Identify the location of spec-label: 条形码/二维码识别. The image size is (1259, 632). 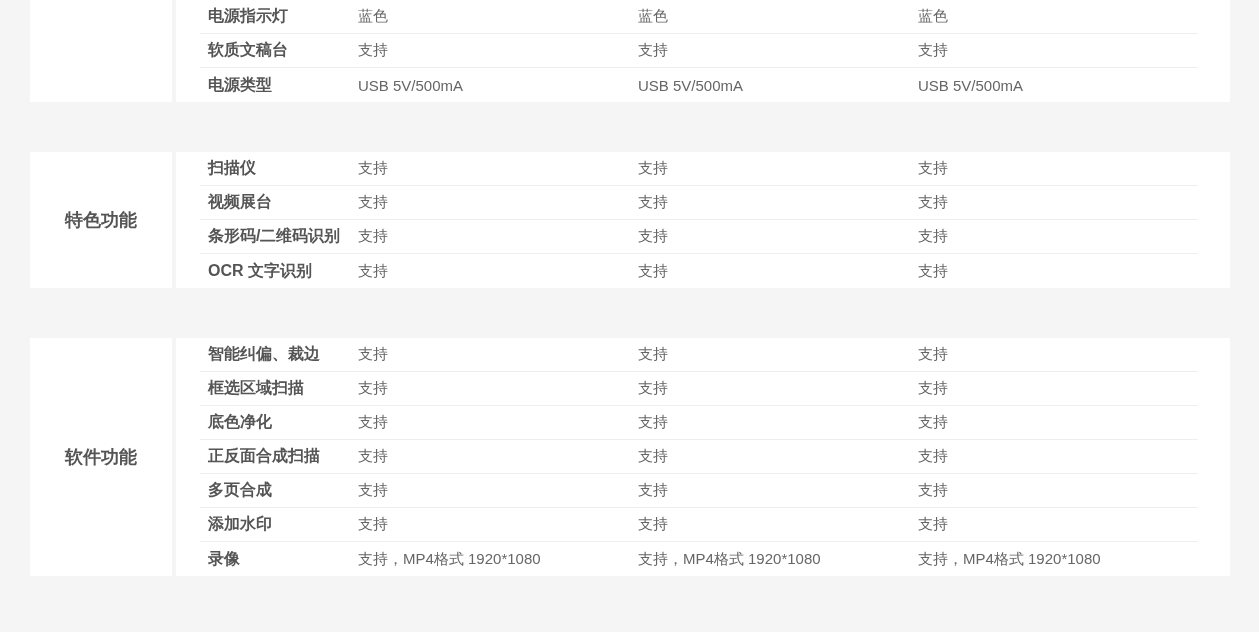
(275, 236).